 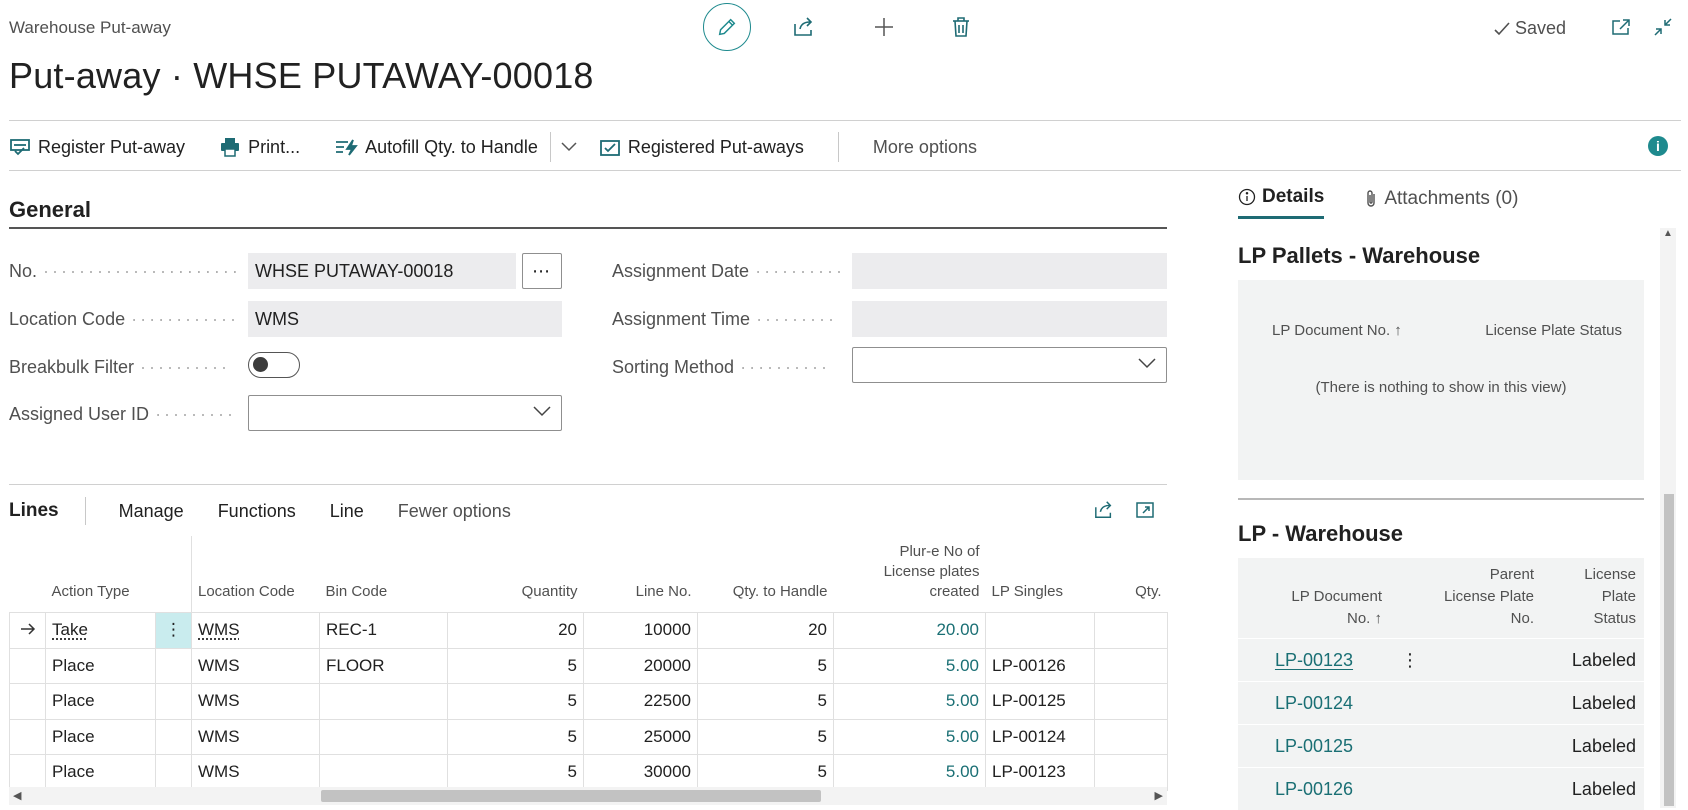 What do you see at coordinates (1040, 772) in the screenshot?
I see `lp-singles-cell: LP-00123` at bounding box center [1040, 772].